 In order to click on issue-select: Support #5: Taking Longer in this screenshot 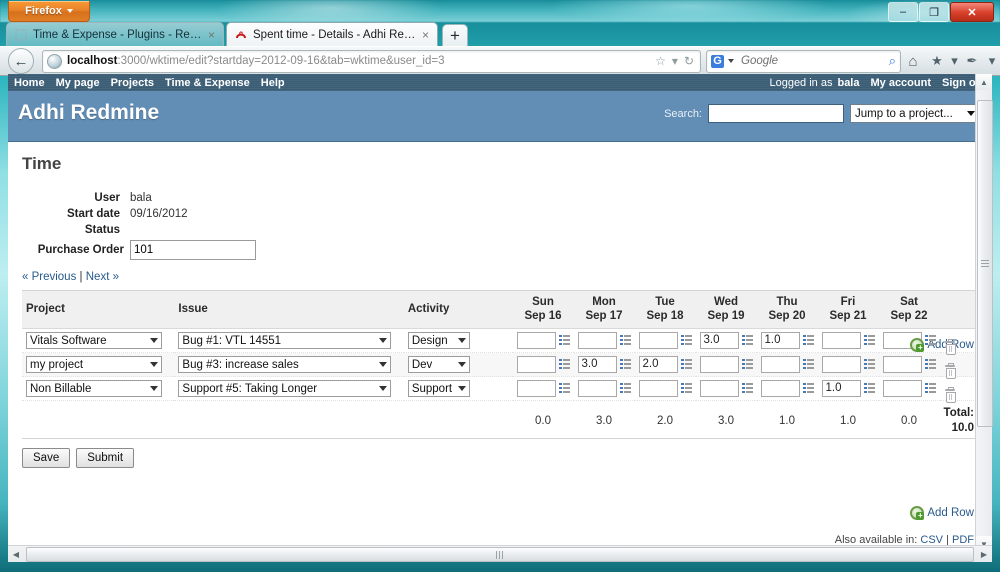, I will do `click(285, 389)`.